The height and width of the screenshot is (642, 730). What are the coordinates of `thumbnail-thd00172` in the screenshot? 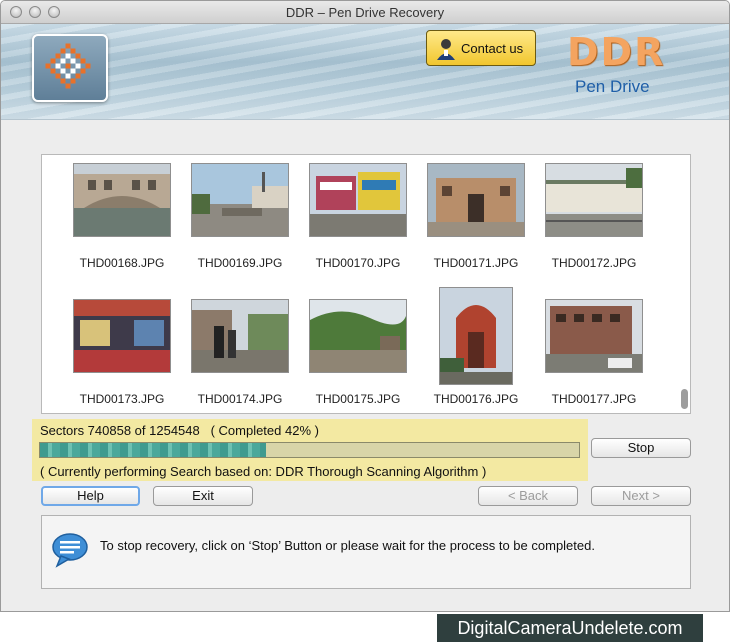 It's located at (594, 200).